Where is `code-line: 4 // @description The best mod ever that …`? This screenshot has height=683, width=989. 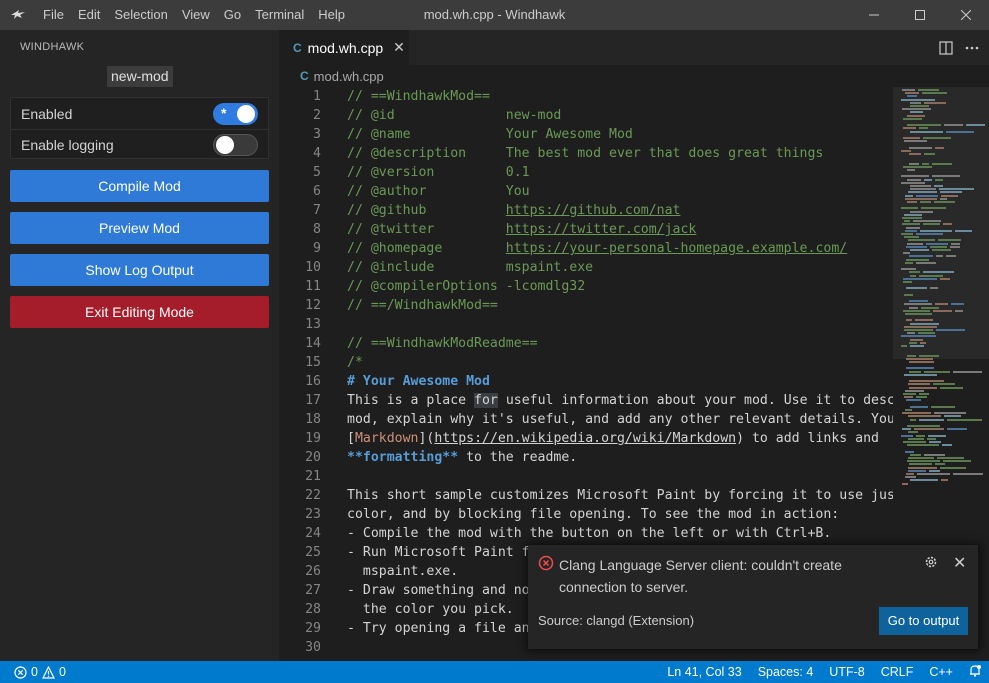
code-line: 4 // @description The best mod ever that … is located at coordinates (586, 153).